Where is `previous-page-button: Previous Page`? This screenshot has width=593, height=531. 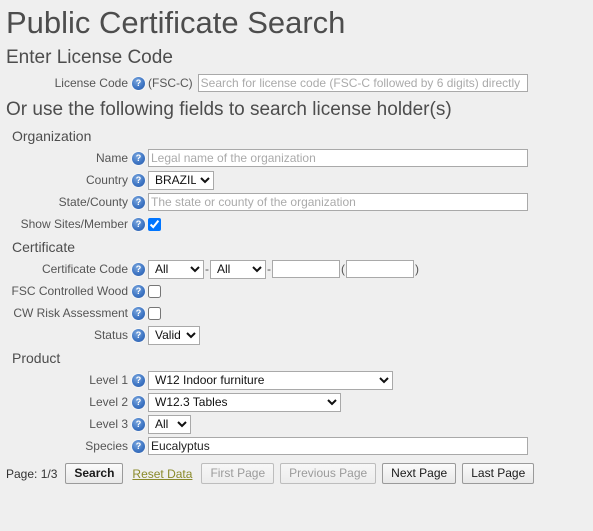 previous-page-button: Previous Page is located at coordinates (328, 473).